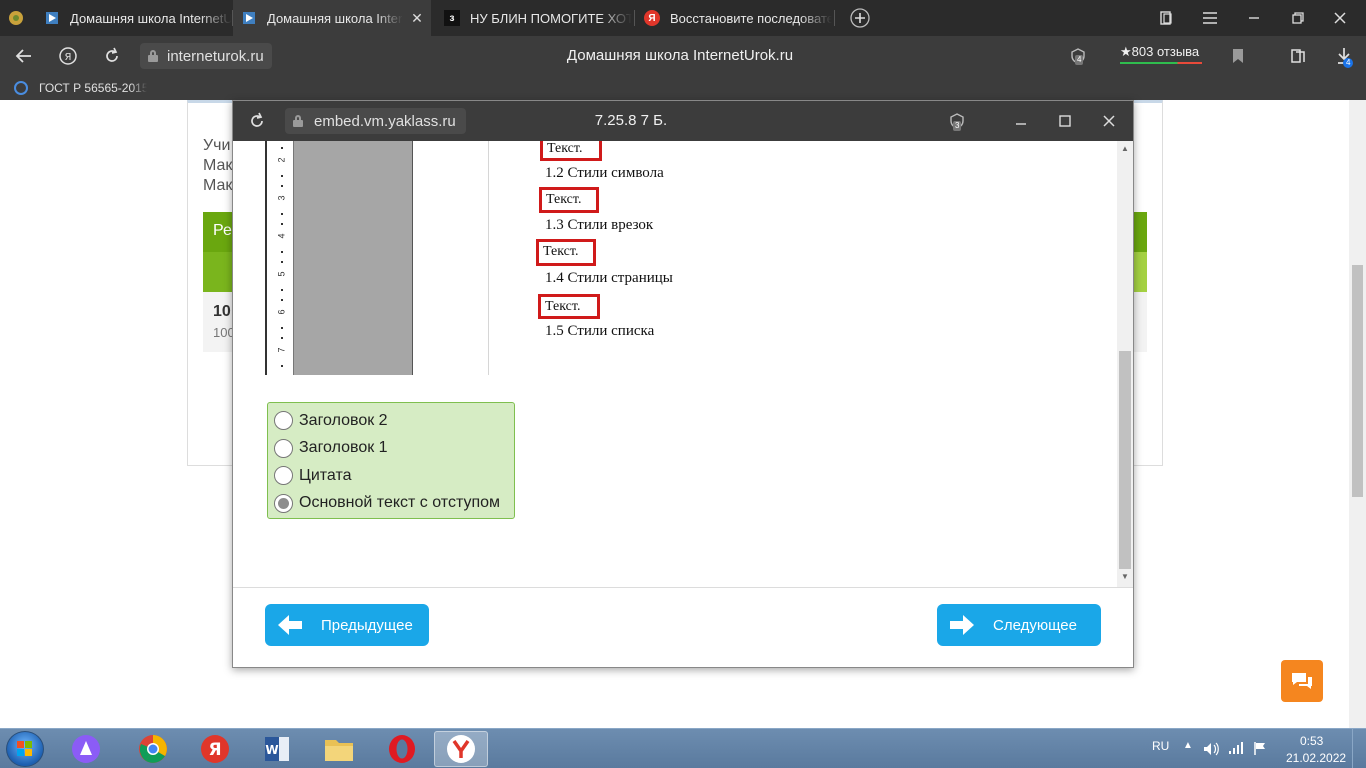 The image size is (1366, 768). I want to click on popup-protect-badge: 3, so click(957, 126).